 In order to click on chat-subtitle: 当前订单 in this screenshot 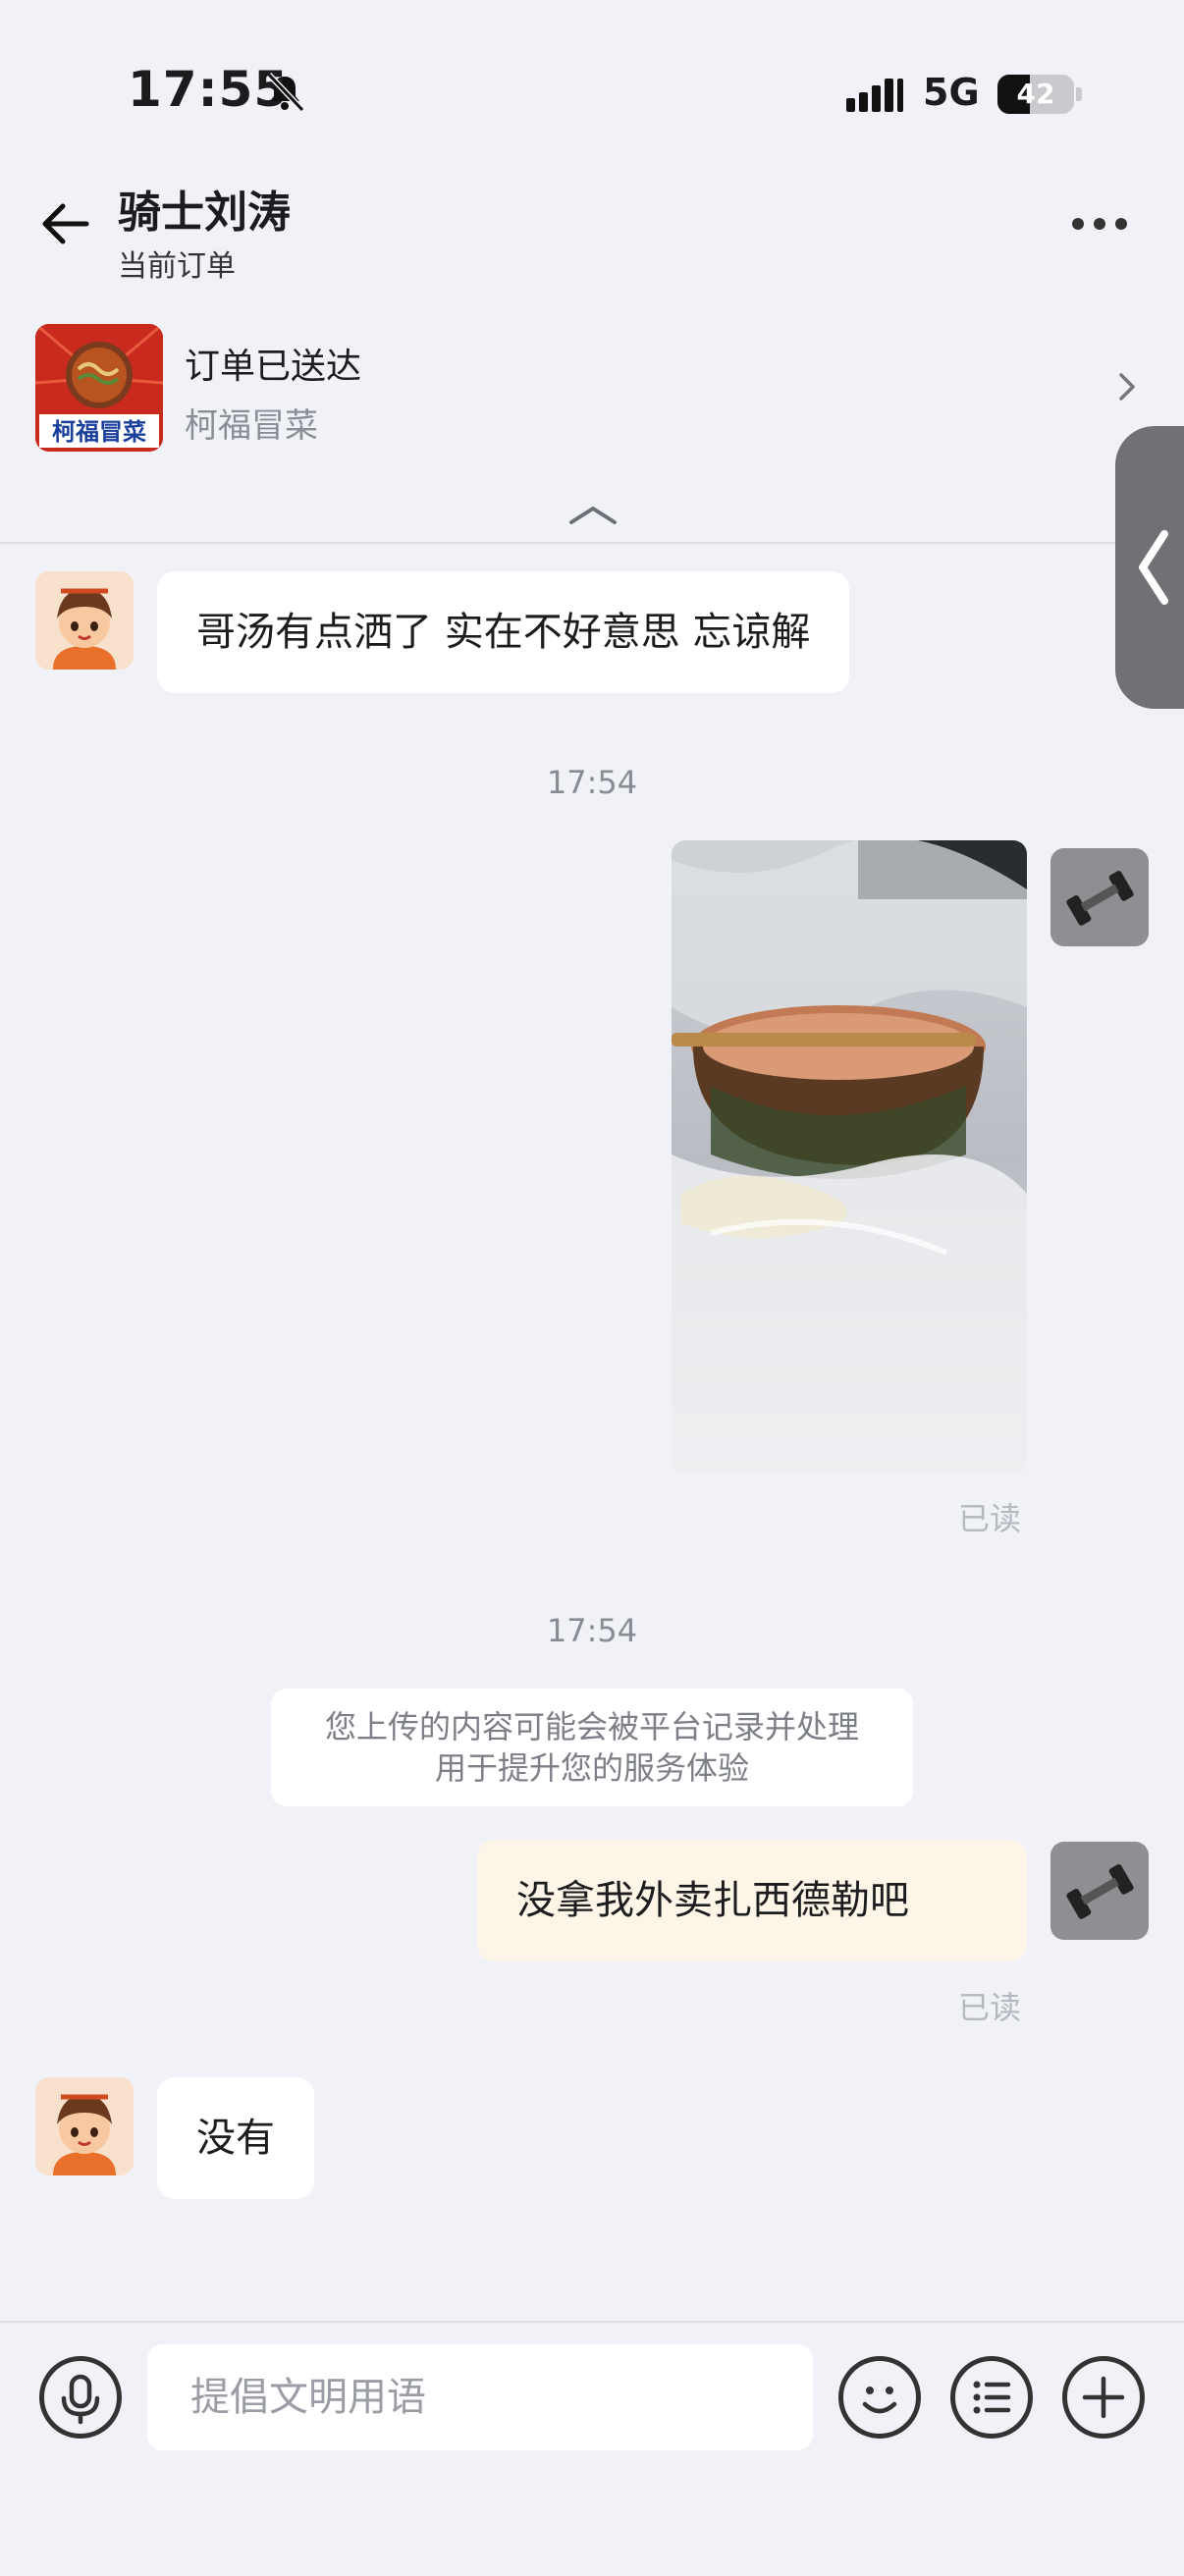, I will do `click(177, 266)`.